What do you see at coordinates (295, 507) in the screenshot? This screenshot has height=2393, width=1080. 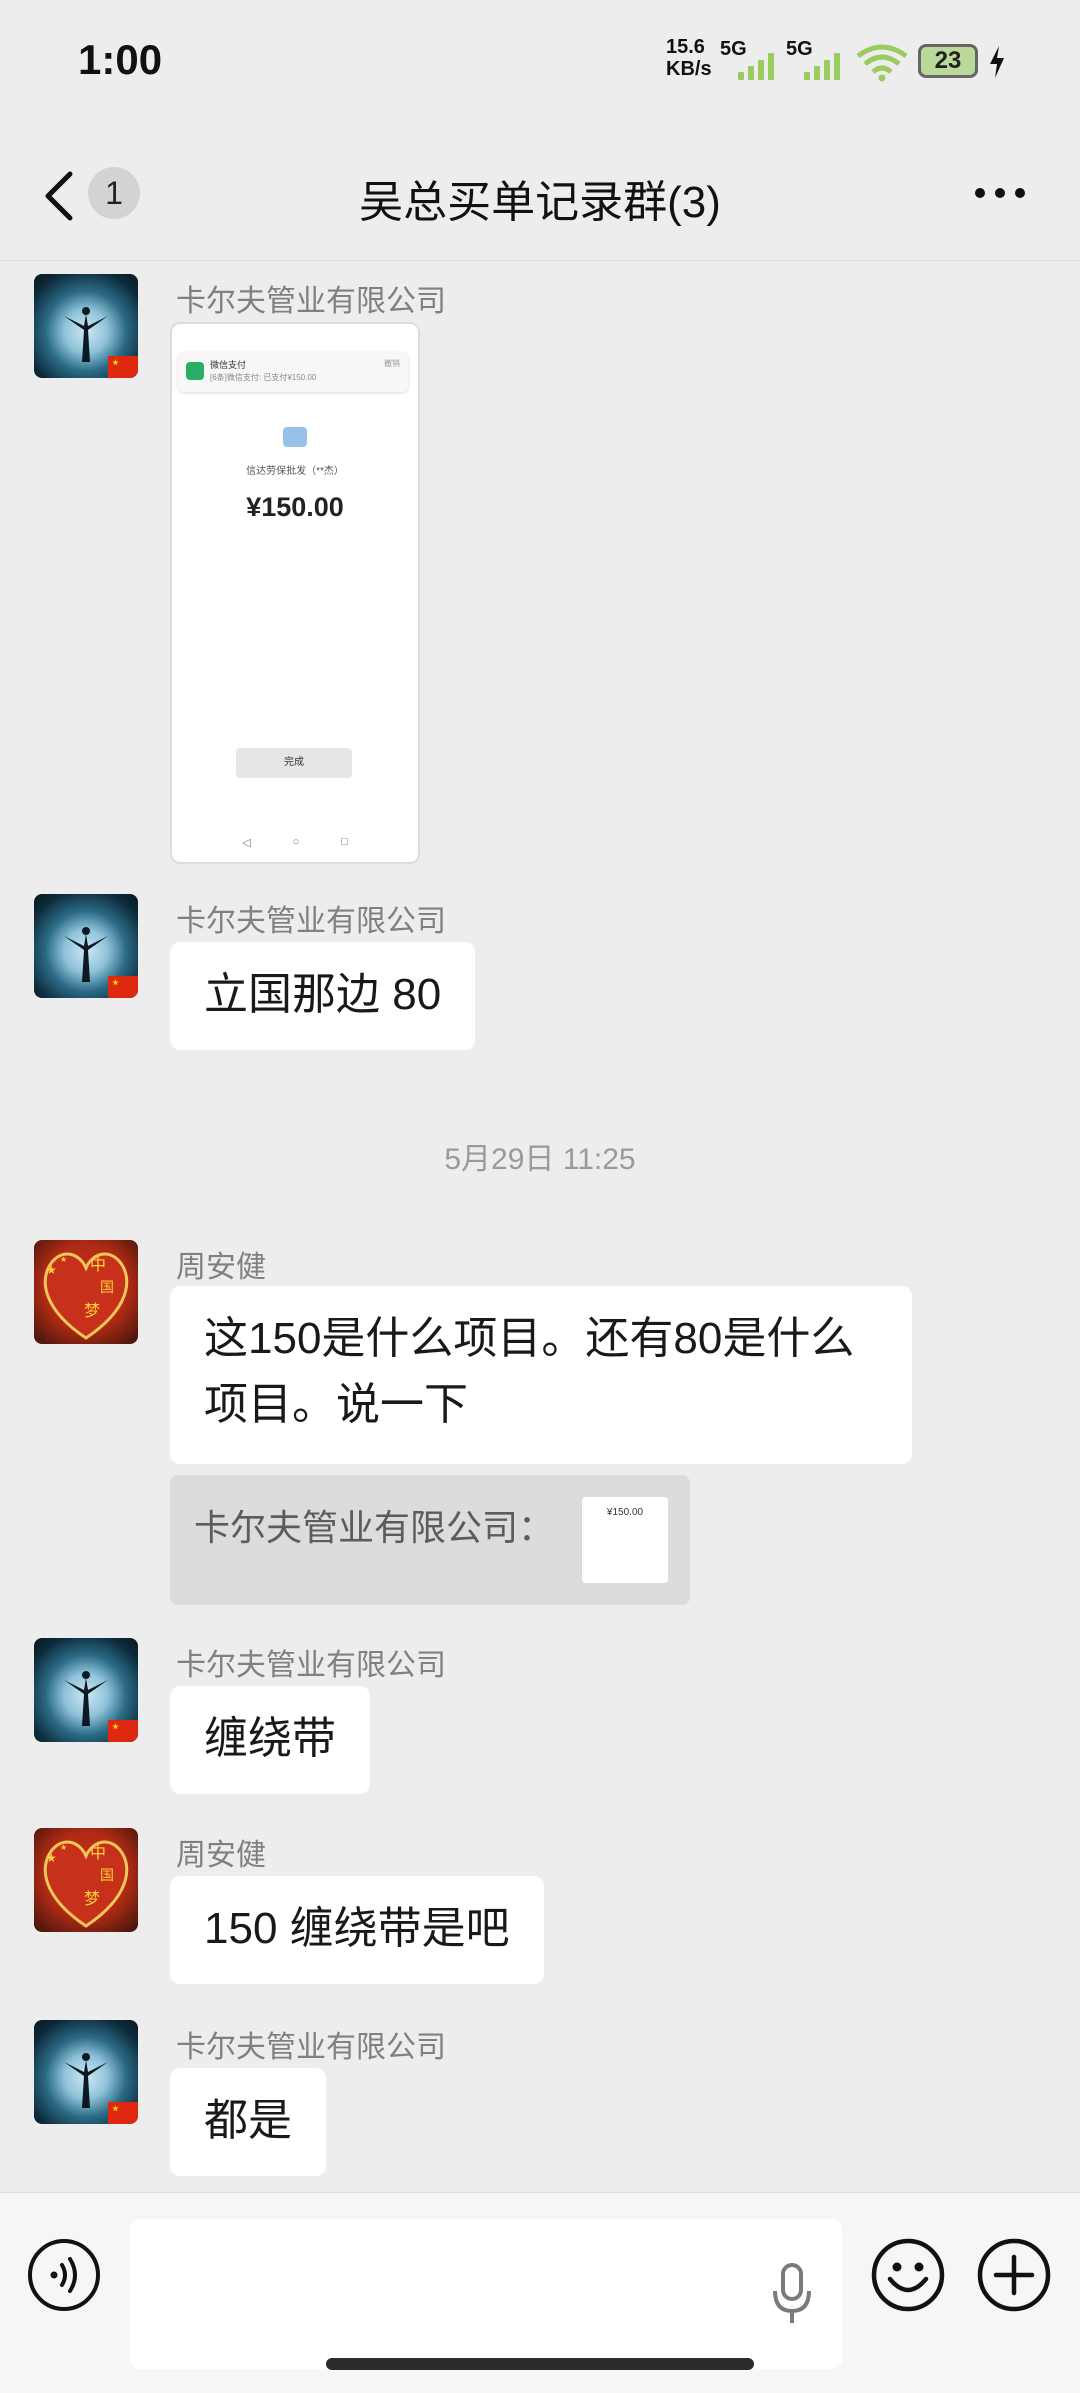 I see `payment-amount: ¥150.00` at bounding box center [295, 507].